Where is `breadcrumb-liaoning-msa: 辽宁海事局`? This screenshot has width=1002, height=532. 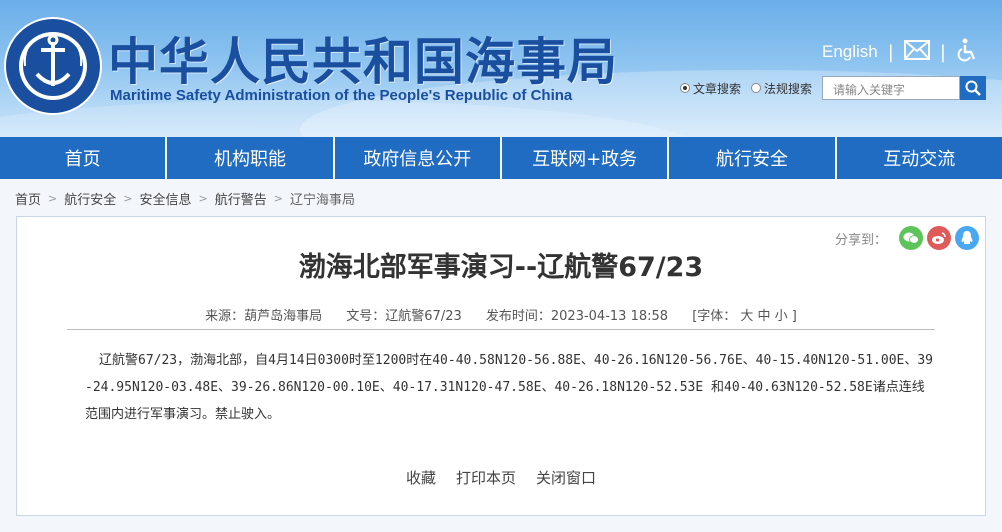 breadcrumb-liaoning-msa: 辽宁海事局 is located at coordinates (322, 198).